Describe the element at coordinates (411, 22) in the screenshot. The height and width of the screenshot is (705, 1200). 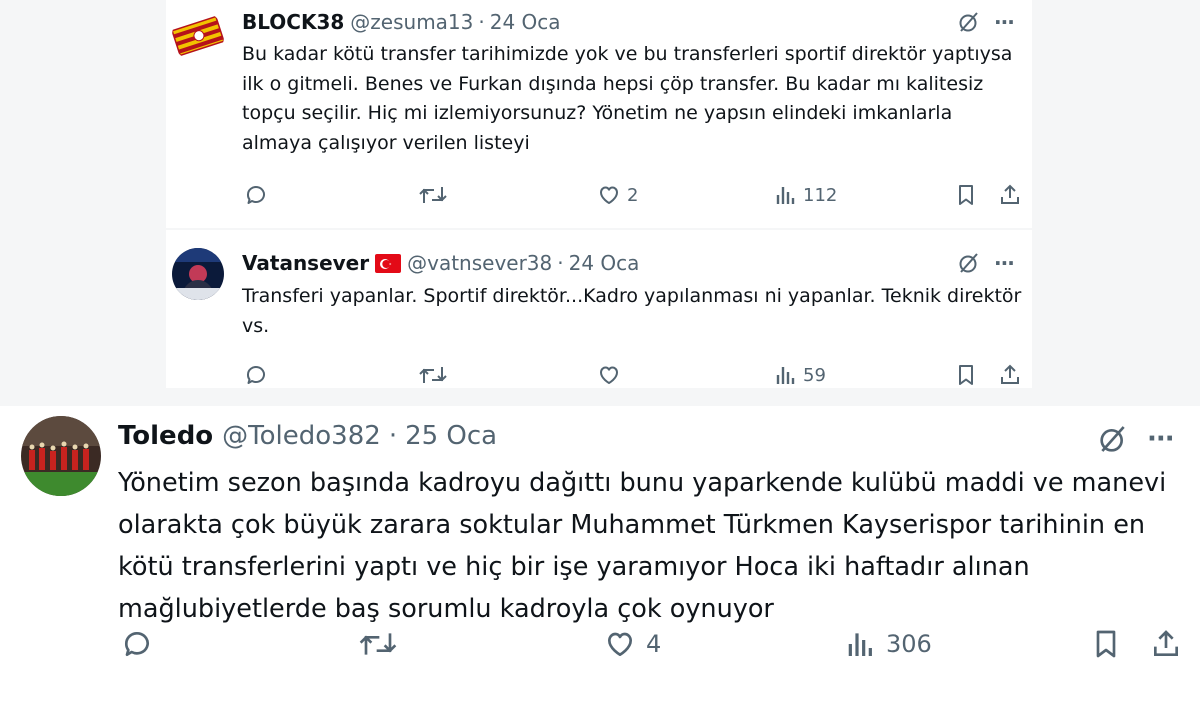
I see `author-handle: @zesuma13` at that location.